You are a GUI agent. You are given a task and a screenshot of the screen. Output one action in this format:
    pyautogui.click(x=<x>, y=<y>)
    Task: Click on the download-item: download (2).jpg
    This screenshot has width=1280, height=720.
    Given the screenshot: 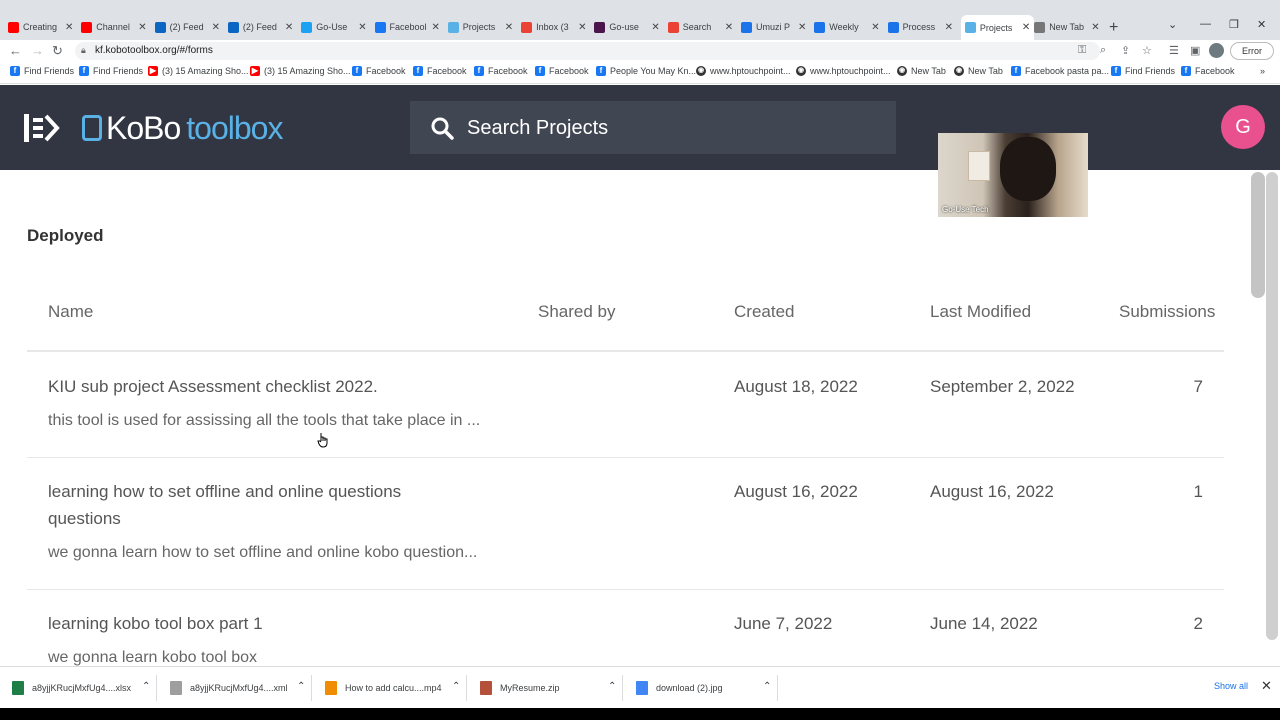 What is the action you would take?
    pyautogui.click(x=679, y=688)
    